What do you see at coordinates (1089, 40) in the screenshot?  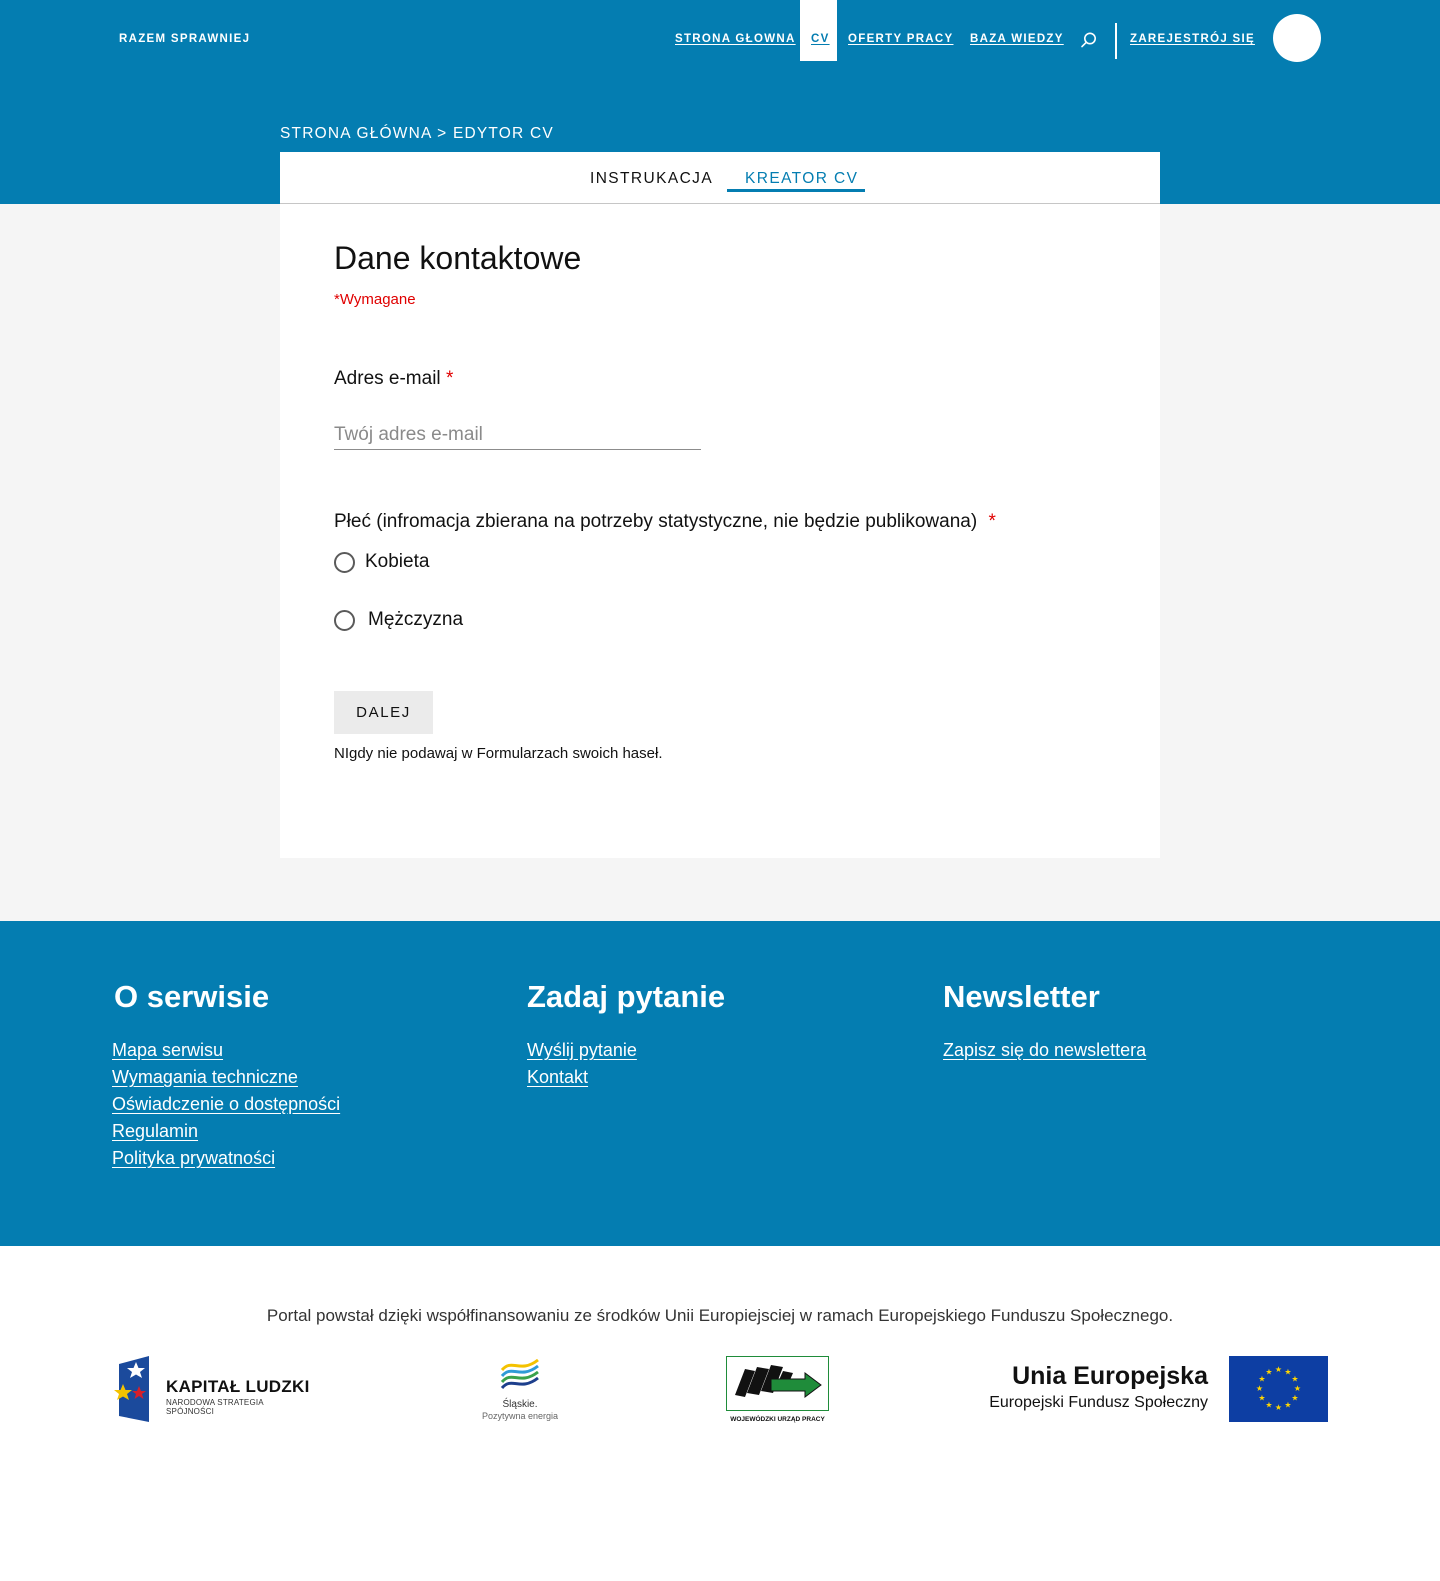 I see `search-icon` at bounding box center [1089, 40].